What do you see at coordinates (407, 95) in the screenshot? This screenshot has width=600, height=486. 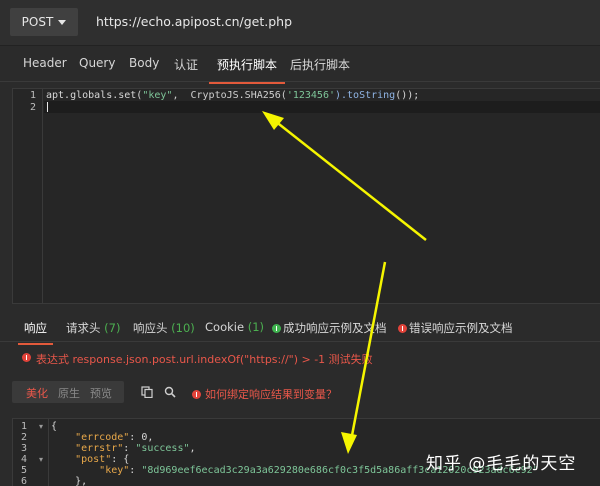 I see `code-text: ());` at bounding box center [407, 95].